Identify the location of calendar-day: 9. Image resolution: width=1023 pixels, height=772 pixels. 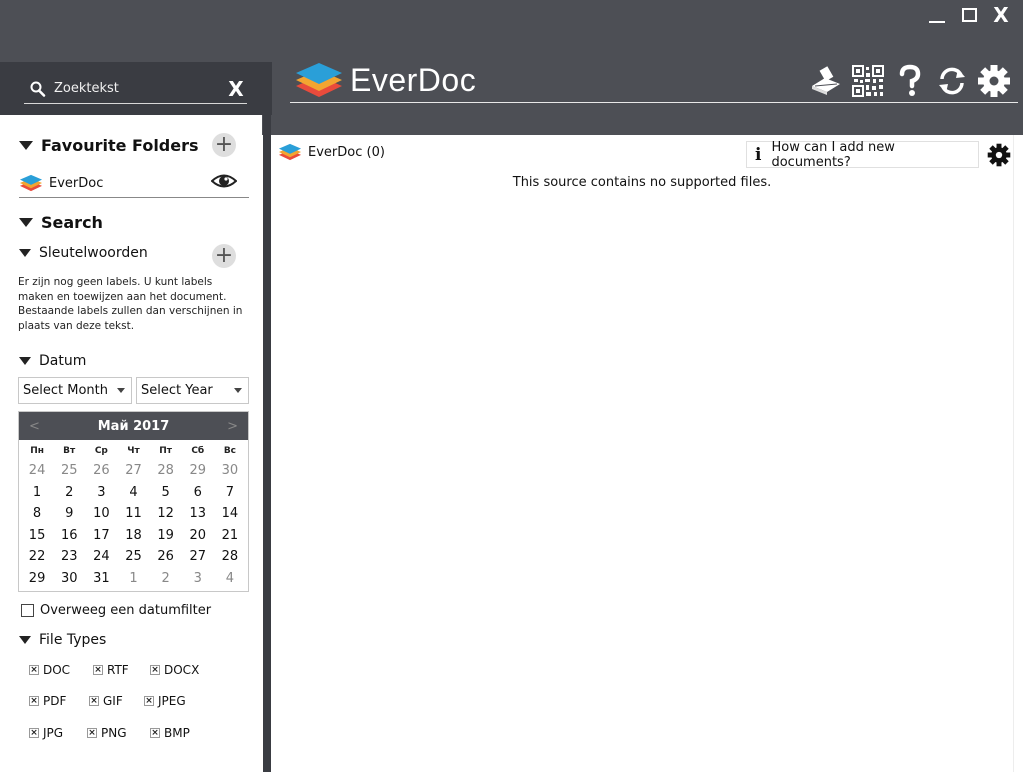
(69, 514).